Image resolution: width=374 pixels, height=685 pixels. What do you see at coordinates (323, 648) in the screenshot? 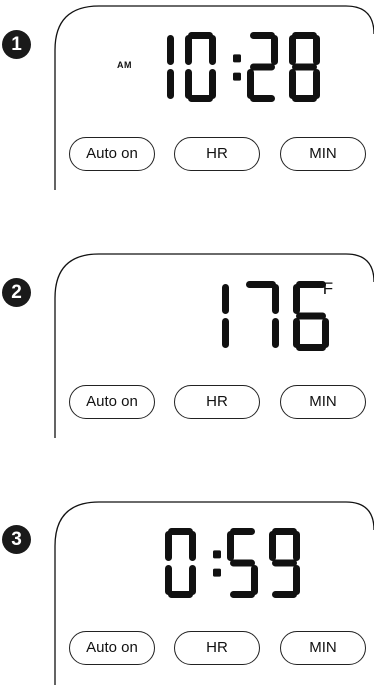
I see `min-button: MIN` at bounding box center [323, 648].